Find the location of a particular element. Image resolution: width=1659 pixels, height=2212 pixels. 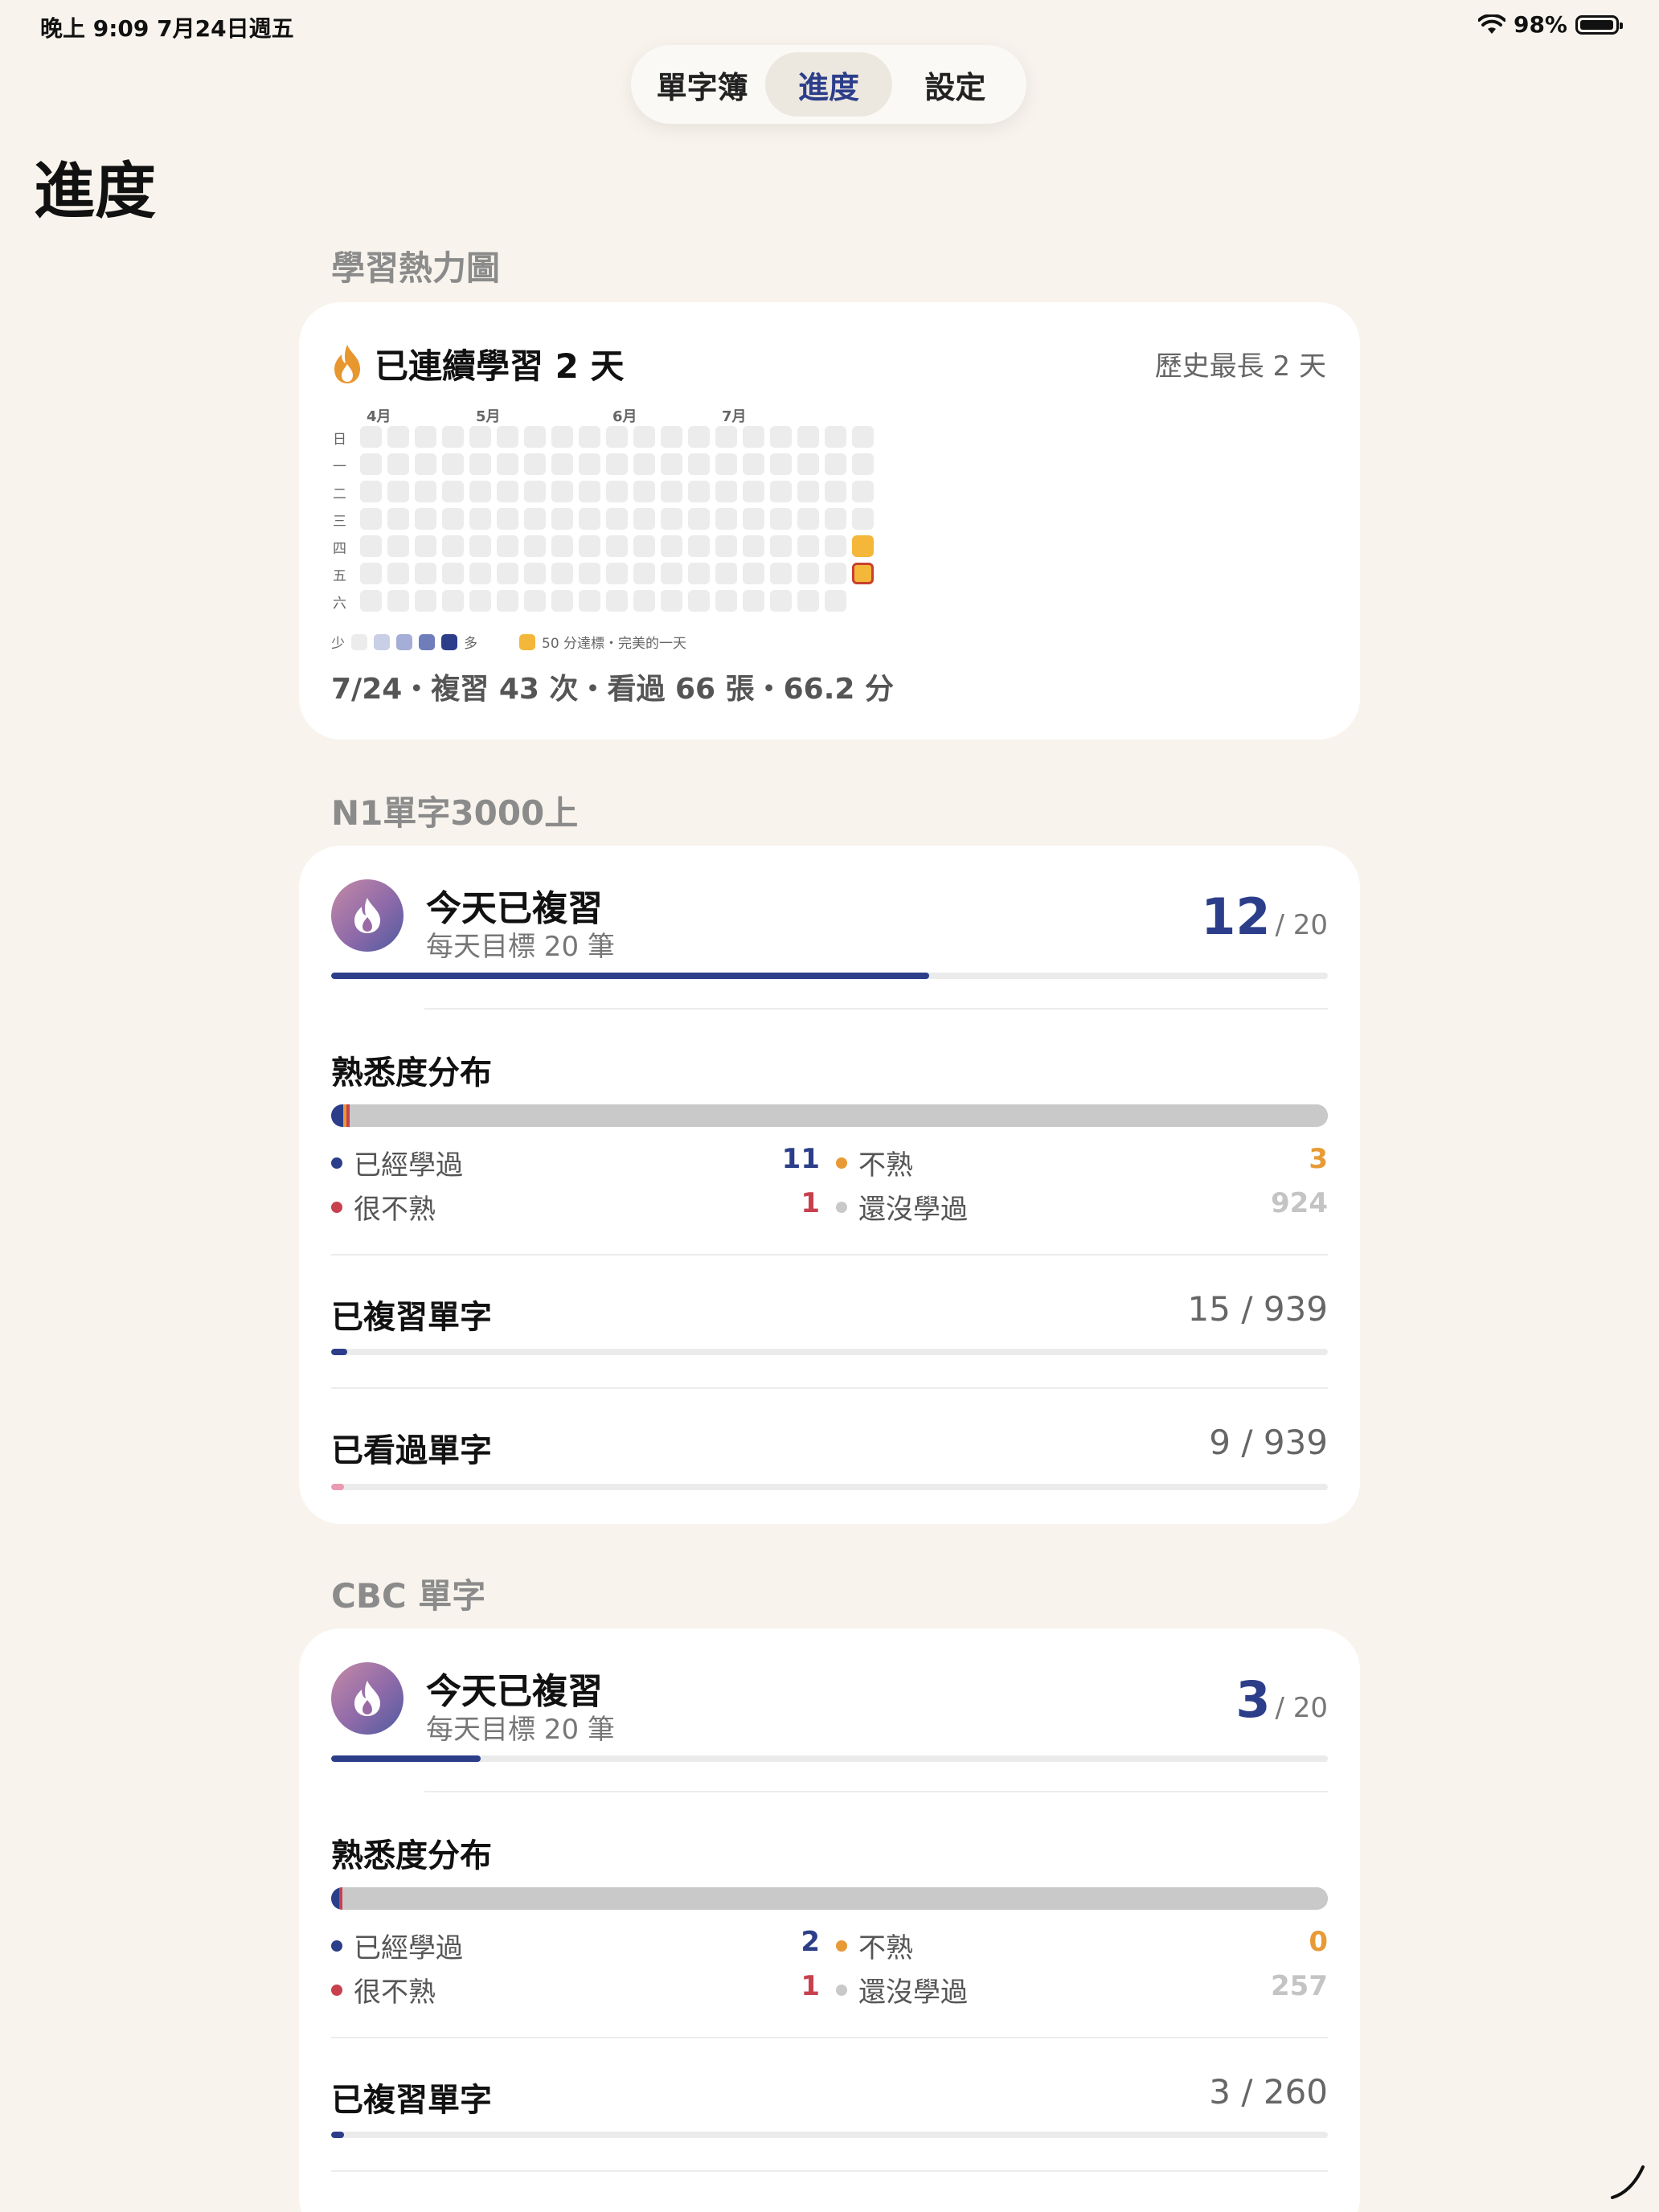

tab-wordbooks: 單字簿 is located at coordinates (702, 84).